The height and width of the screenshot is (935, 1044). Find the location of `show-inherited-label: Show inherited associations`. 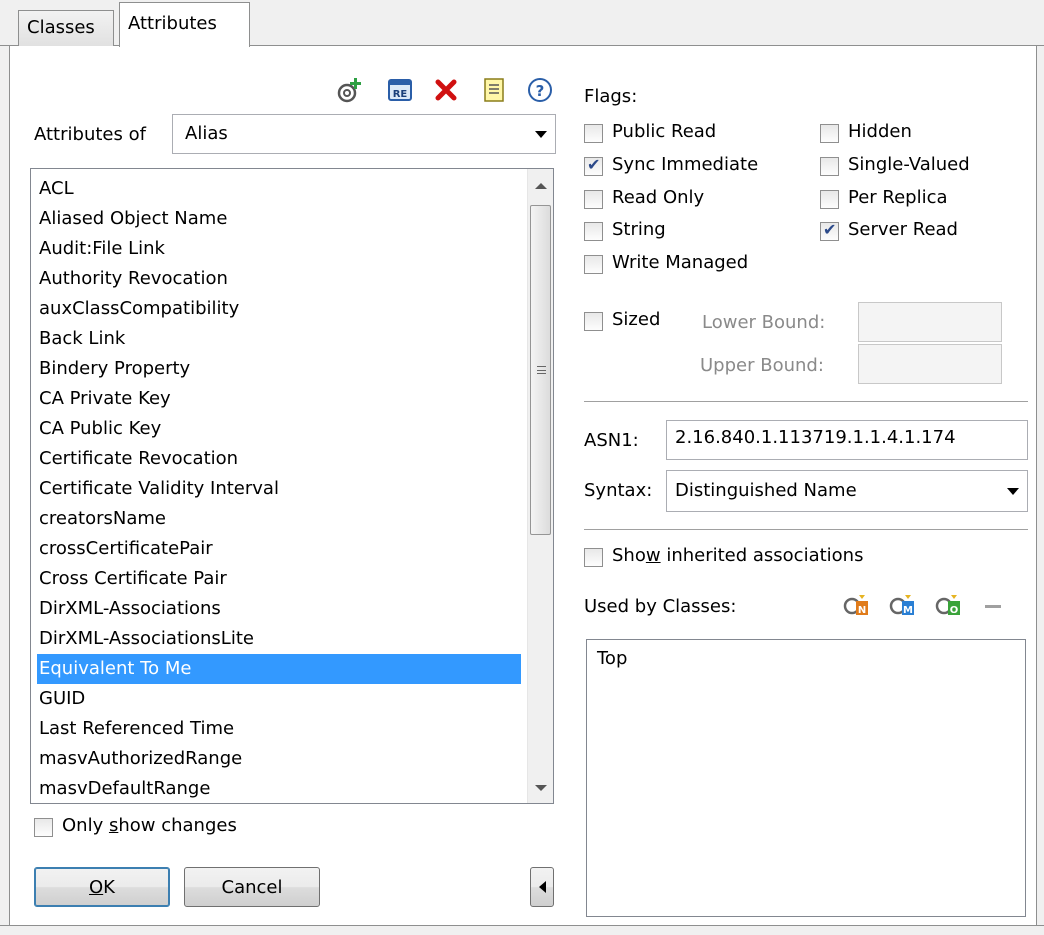

show-inherited-label: Show inherited associations is located at coordinates (737, 555).